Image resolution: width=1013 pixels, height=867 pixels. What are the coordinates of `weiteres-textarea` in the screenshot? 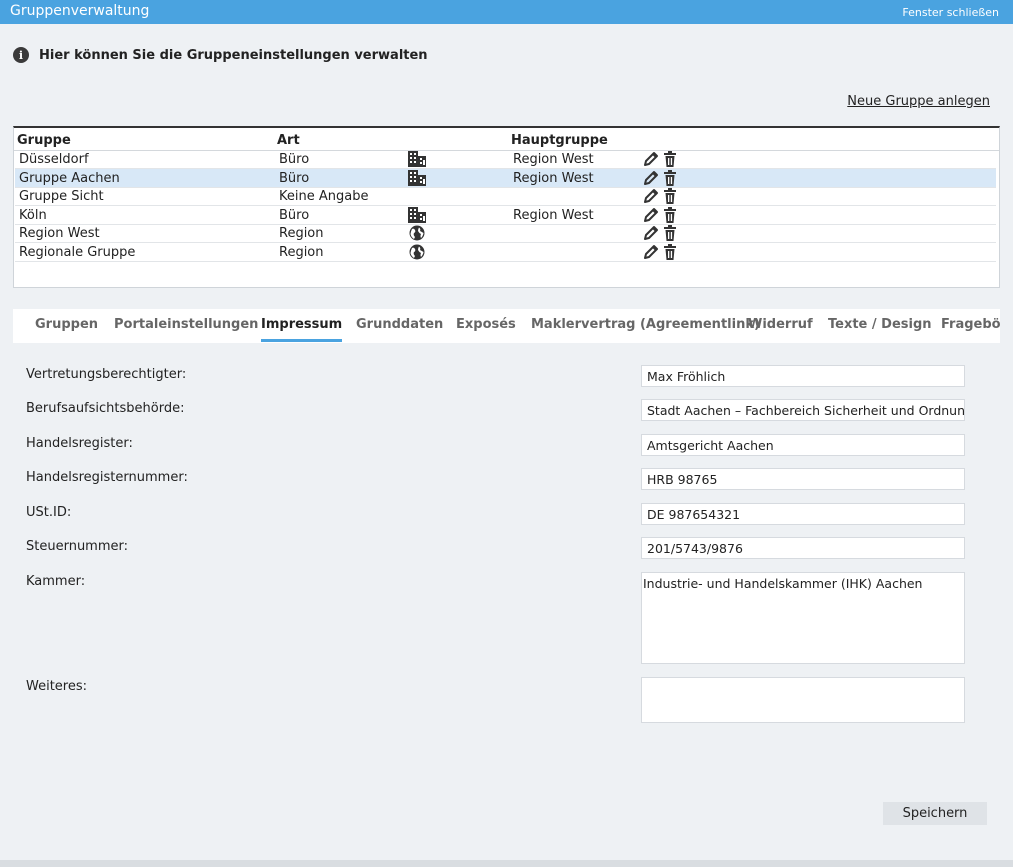 It's located at (803, 700).